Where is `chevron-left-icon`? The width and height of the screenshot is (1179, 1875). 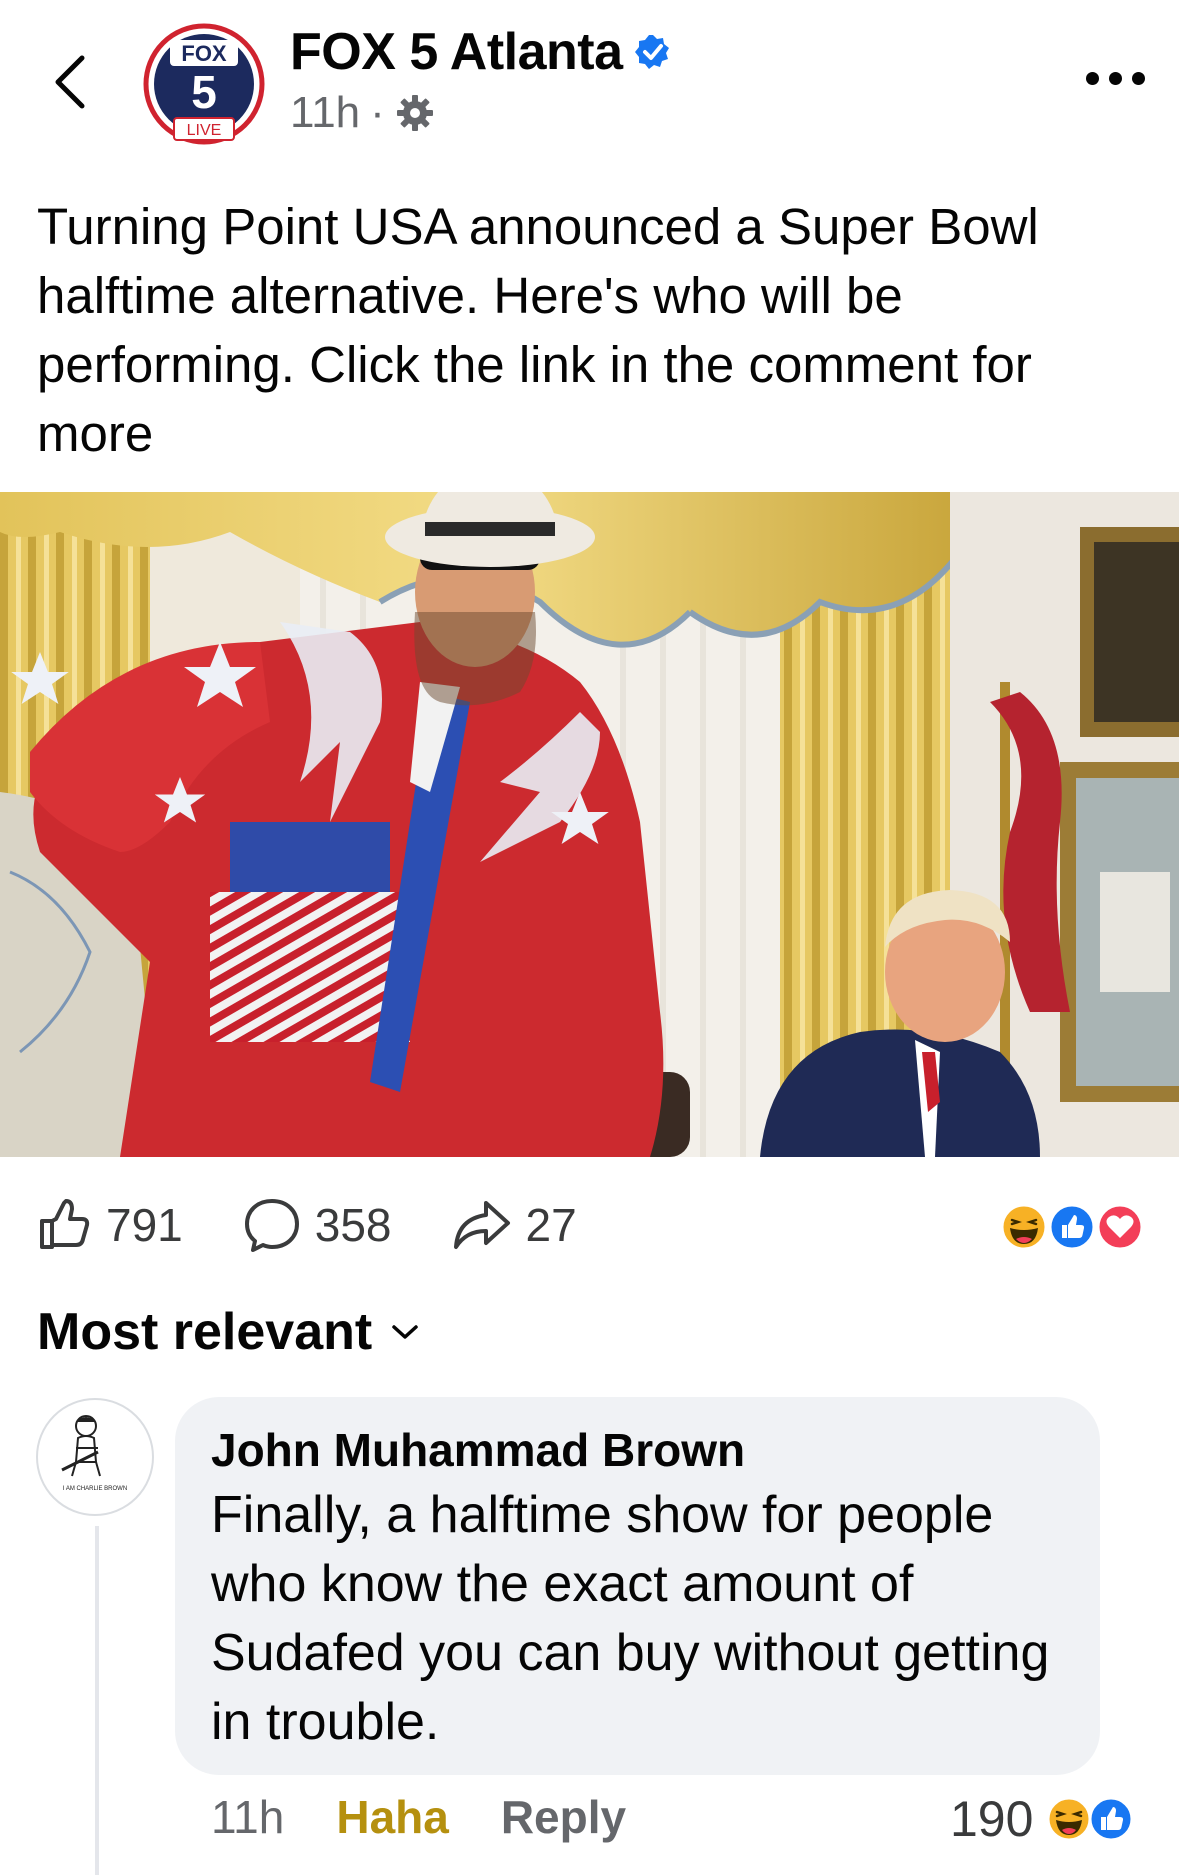
chevron-left-icon is located at coordinates (70, 82).